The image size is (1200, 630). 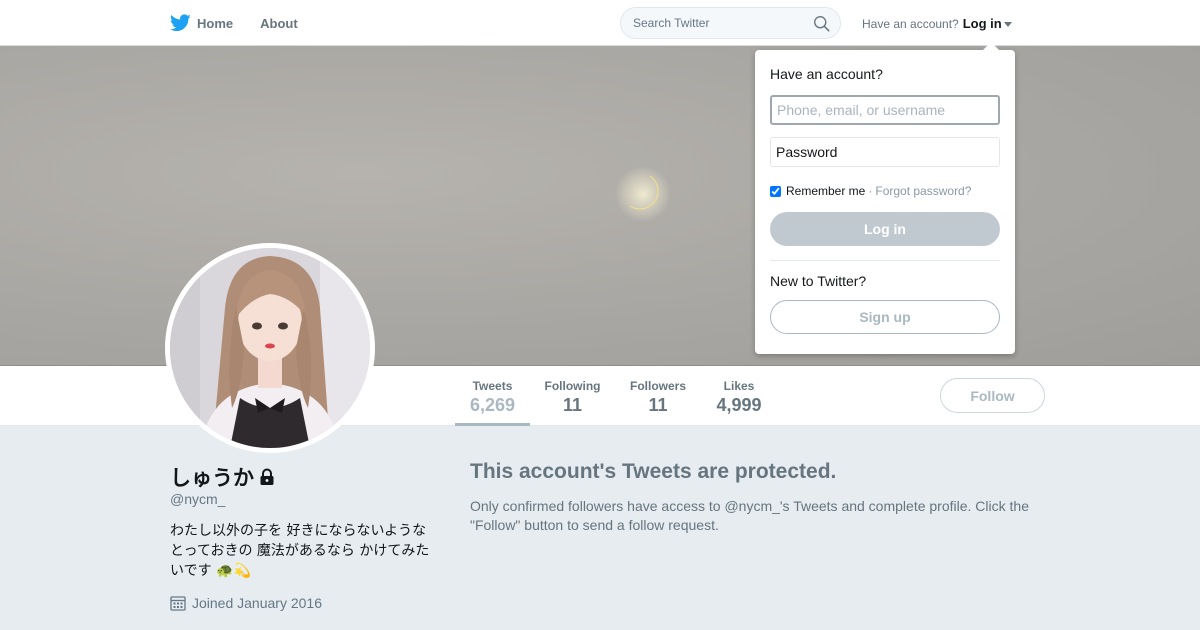 I want to click on search-input, so click(x=718, y=23).